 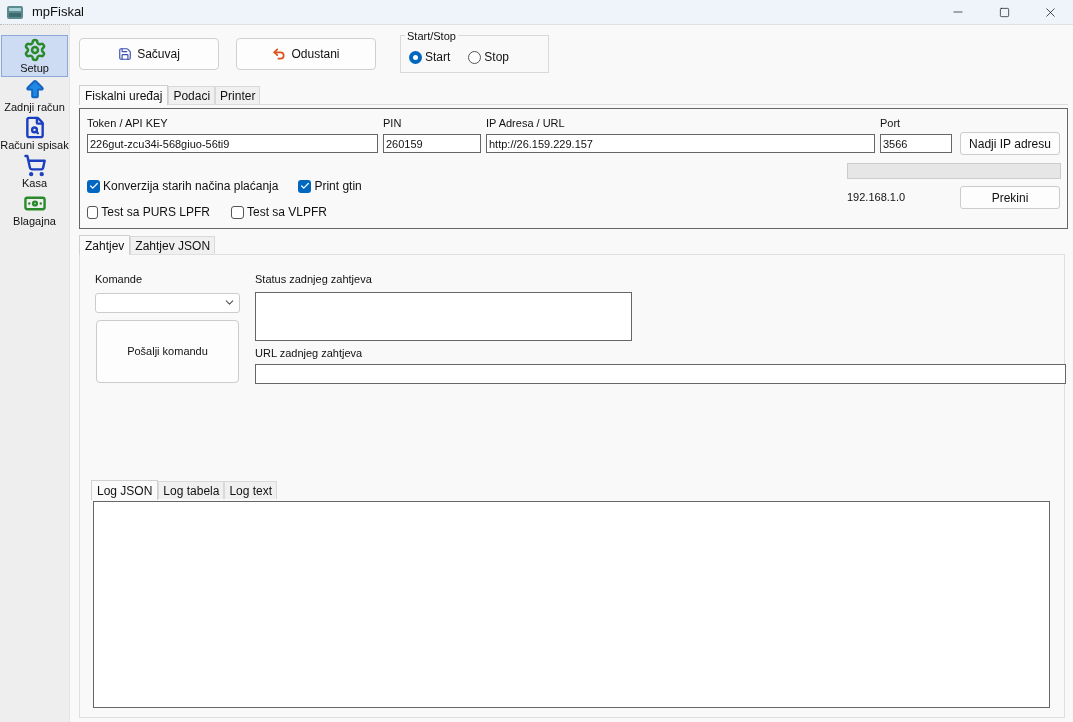 I want to click on sidebar-item: Setup, so click(x=34, y=56).